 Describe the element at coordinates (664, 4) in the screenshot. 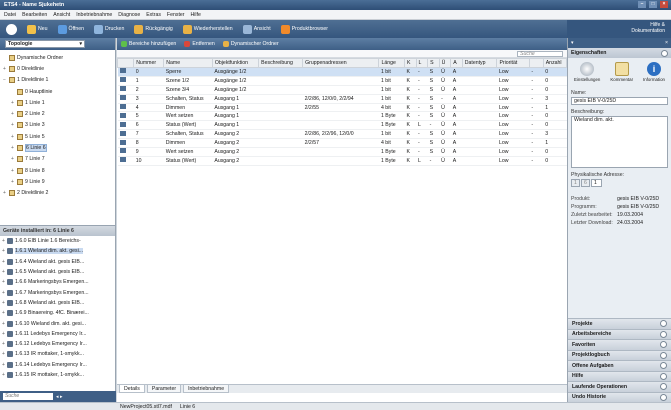

I see `close-button: ×` at that location.